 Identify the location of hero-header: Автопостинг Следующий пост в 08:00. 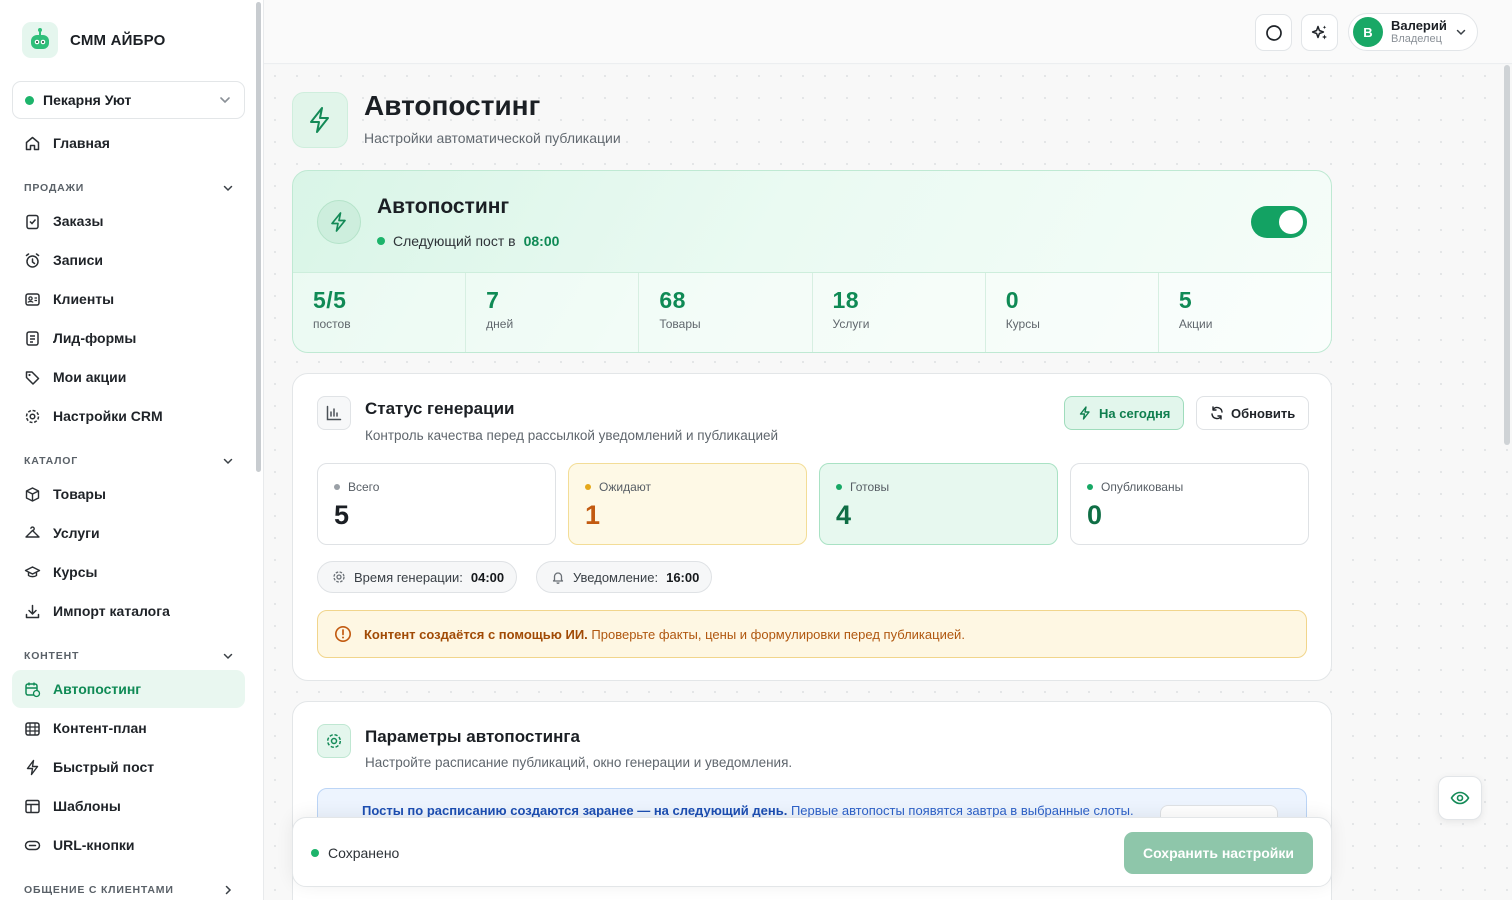
(812, 222).